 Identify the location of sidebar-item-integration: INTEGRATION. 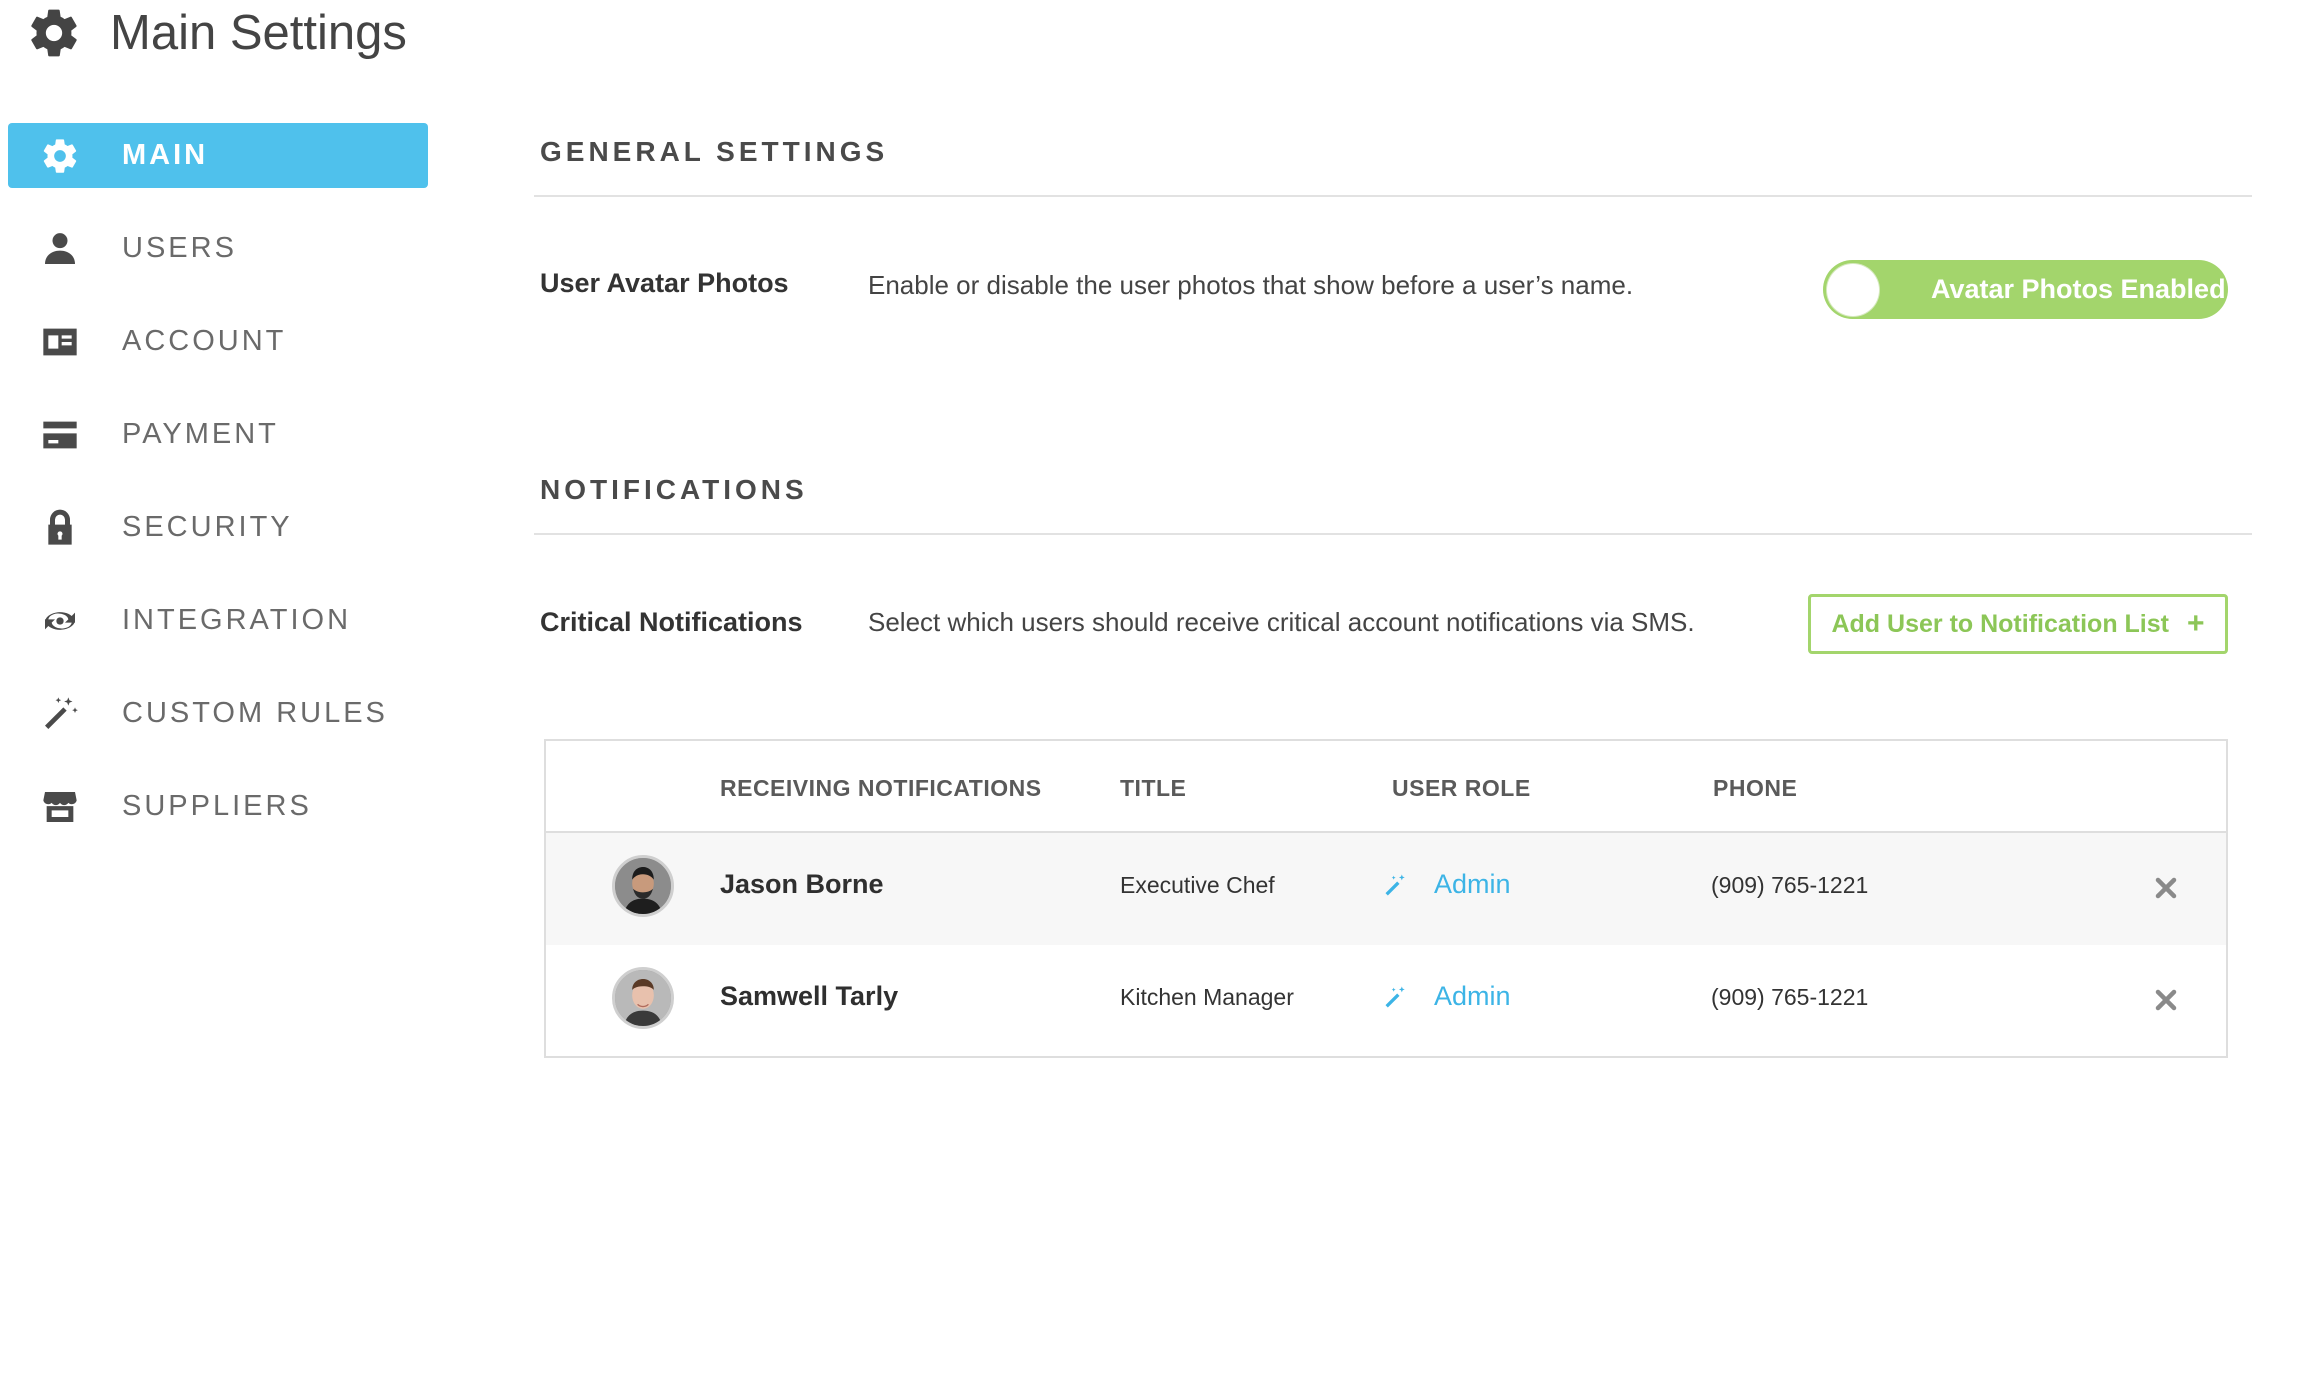
(218, 620).